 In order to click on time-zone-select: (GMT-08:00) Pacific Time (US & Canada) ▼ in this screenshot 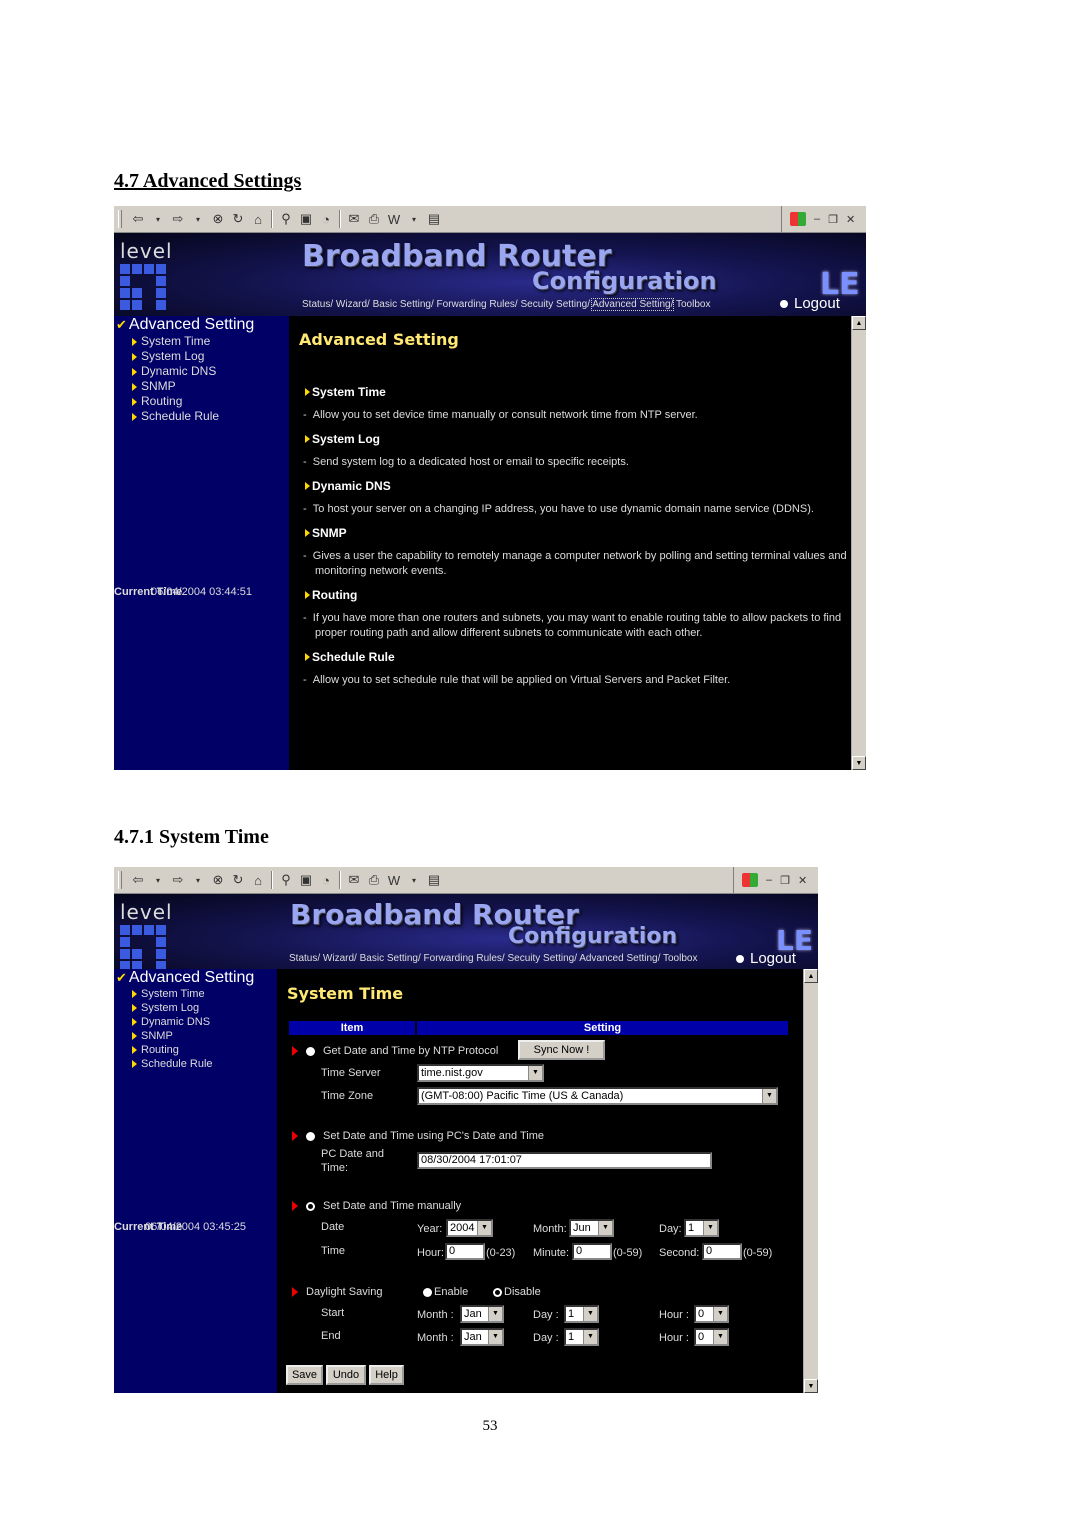, I will do `click(597, 1096)`.